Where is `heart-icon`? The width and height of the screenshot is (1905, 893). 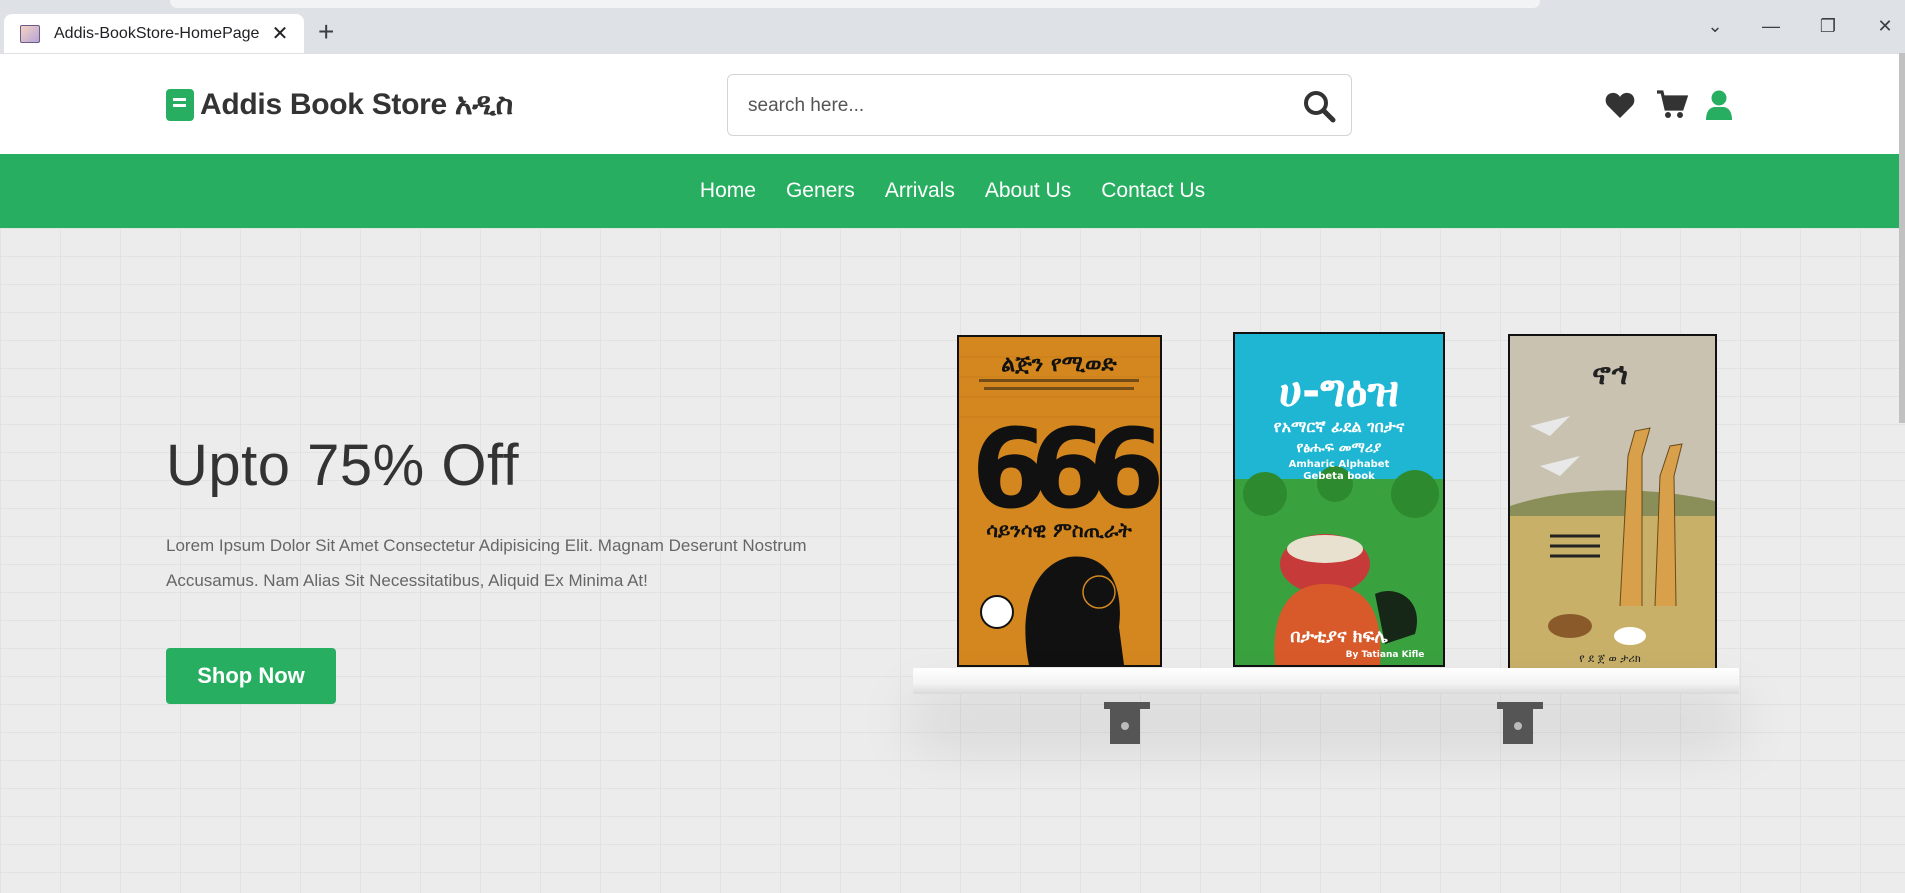
heart-icon is located at coordinates (1620, 105).